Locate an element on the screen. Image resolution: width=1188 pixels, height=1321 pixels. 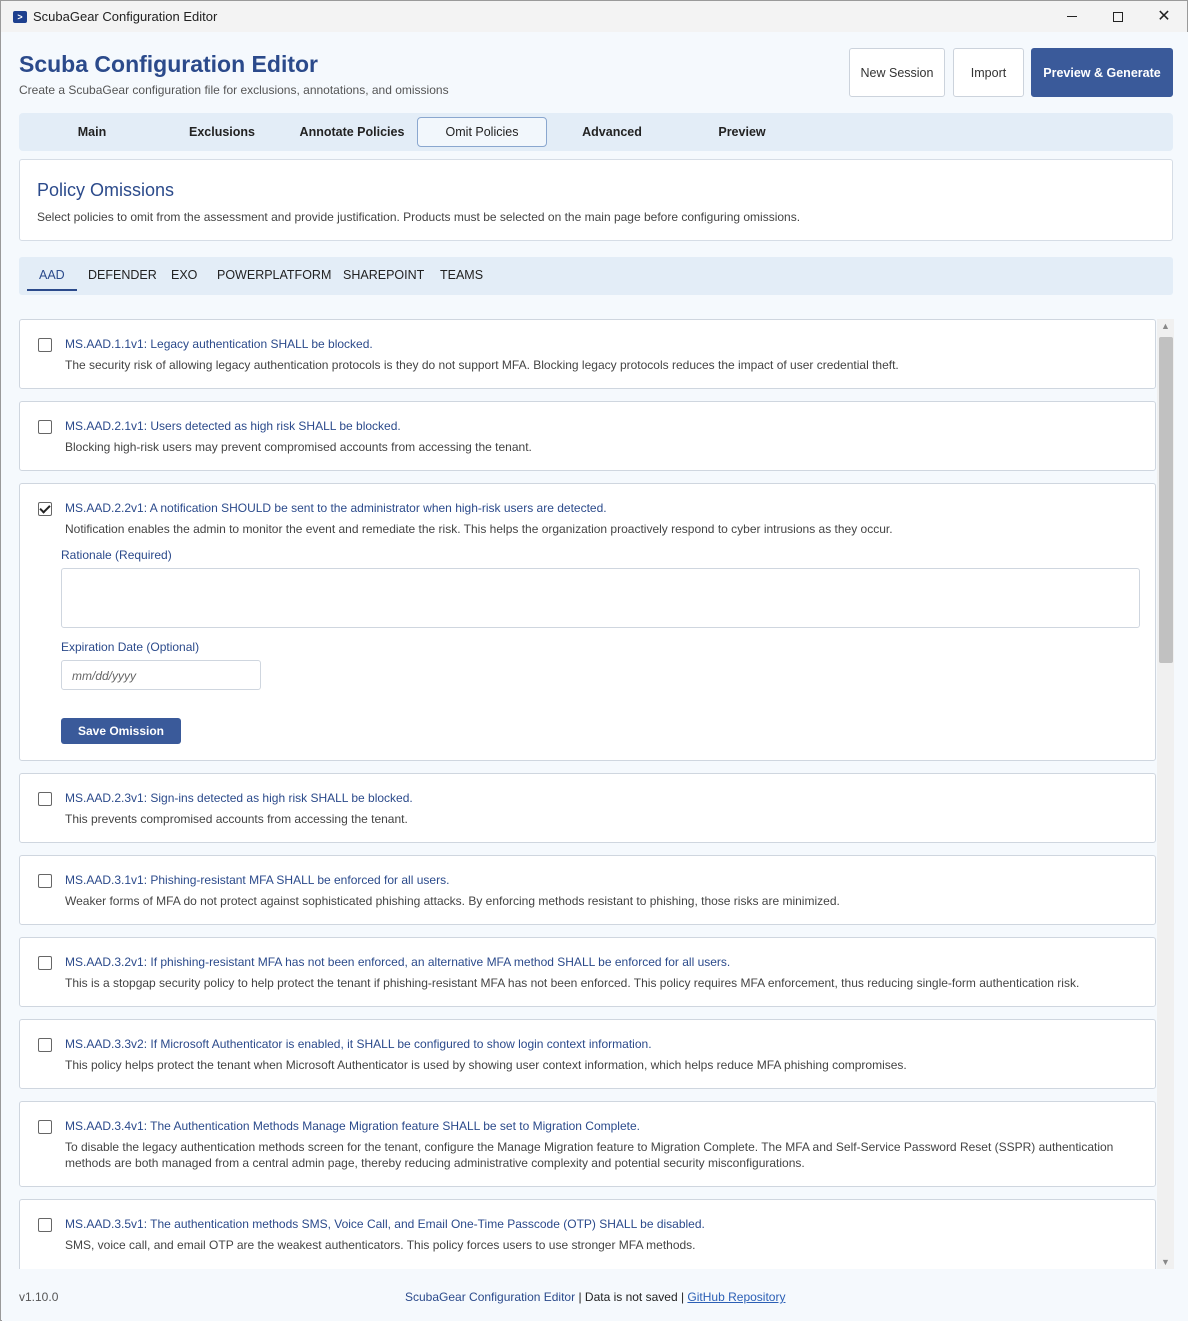
product-tab-sharepoint: SHAREPOINT is located at coordinates (383, 275).